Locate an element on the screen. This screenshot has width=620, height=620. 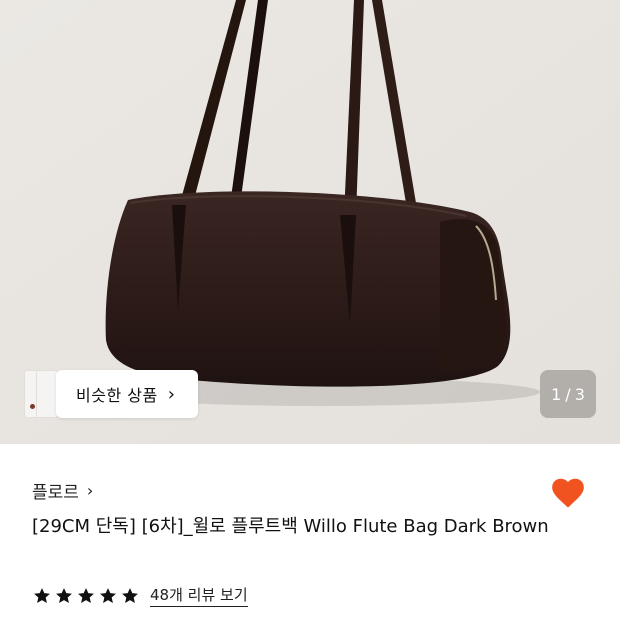
rating-row: 48개 리뷰 보기 is located at coordinates (140, 595).